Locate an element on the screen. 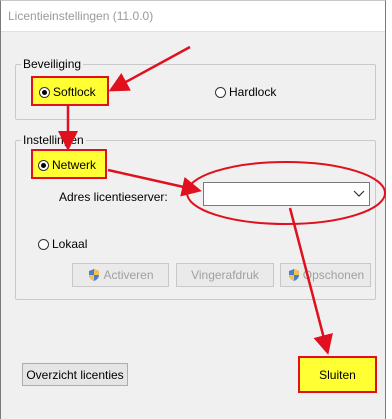  network-radio: Netwerk is located at coordinates (67, 165).